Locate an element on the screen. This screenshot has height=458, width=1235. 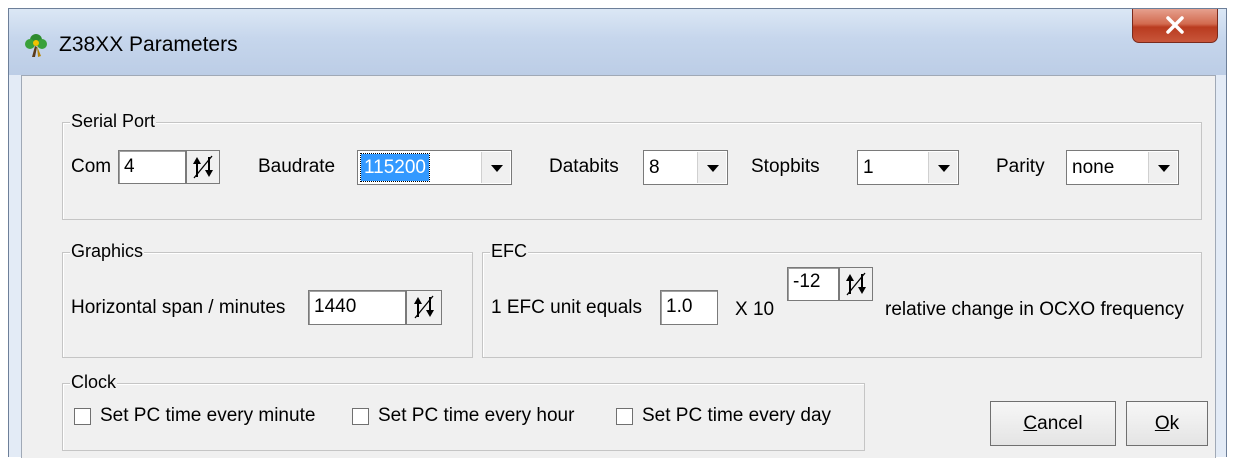
baudrate-dropdown-arrow-icon is located at coordinates (495, 167).